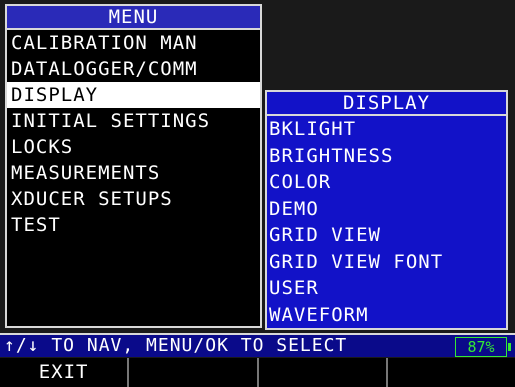 The width and height of the screenshot is (515, 387). What do you see at coordinates (386, 129) in the screenshot?
I see `submenu-item-bklight: BKLIGHT` at bounding box center [386, 129].